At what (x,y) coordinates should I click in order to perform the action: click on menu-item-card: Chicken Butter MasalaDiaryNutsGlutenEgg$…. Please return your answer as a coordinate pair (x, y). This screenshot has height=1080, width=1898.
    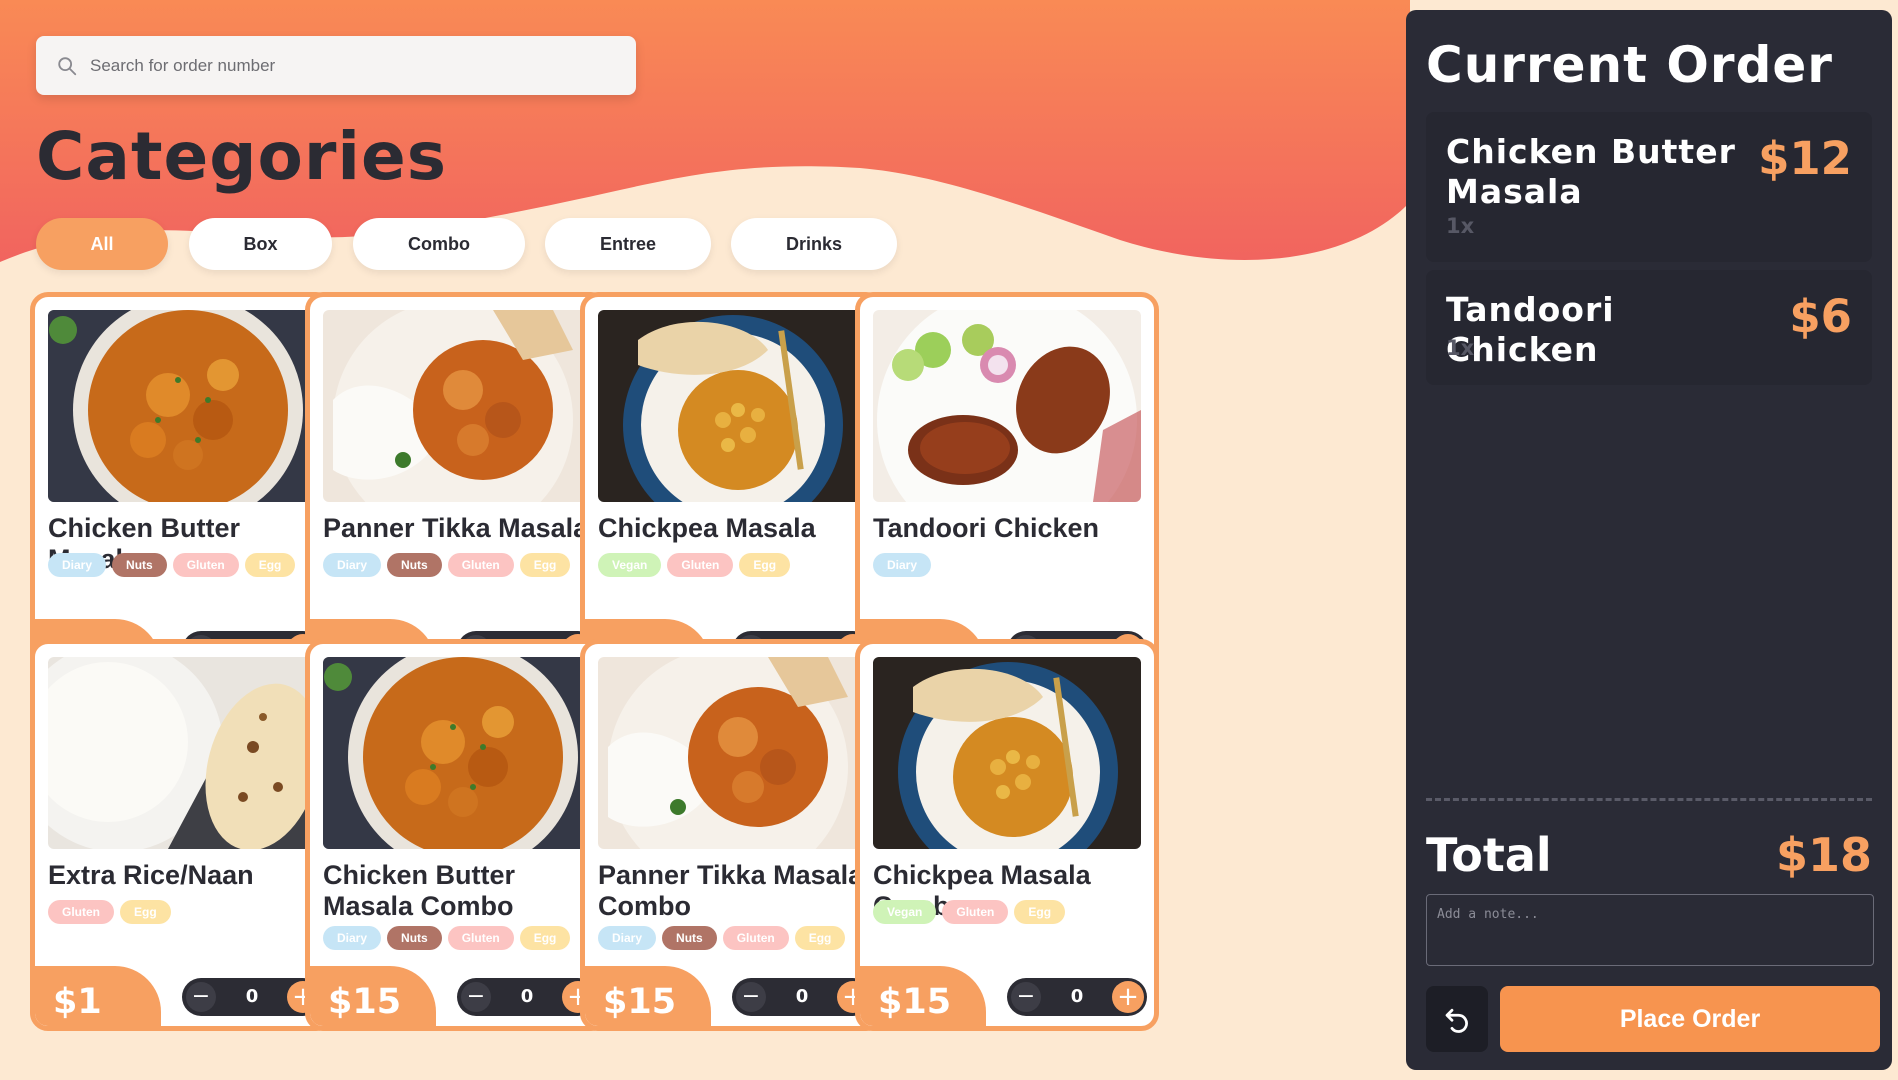
    Looking at the image, I should click on (182, 488).